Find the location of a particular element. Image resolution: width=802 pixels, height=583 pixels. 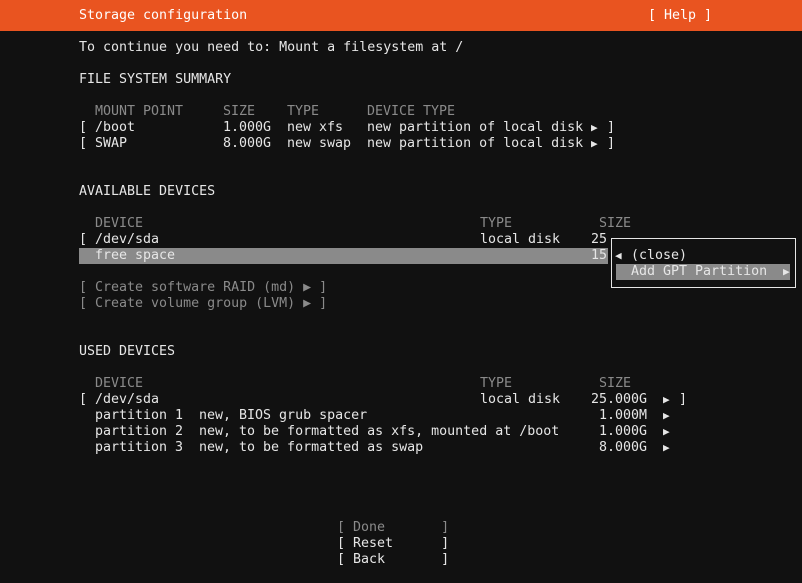

back-button: [ Back ] is located at coordinates (393, 560).